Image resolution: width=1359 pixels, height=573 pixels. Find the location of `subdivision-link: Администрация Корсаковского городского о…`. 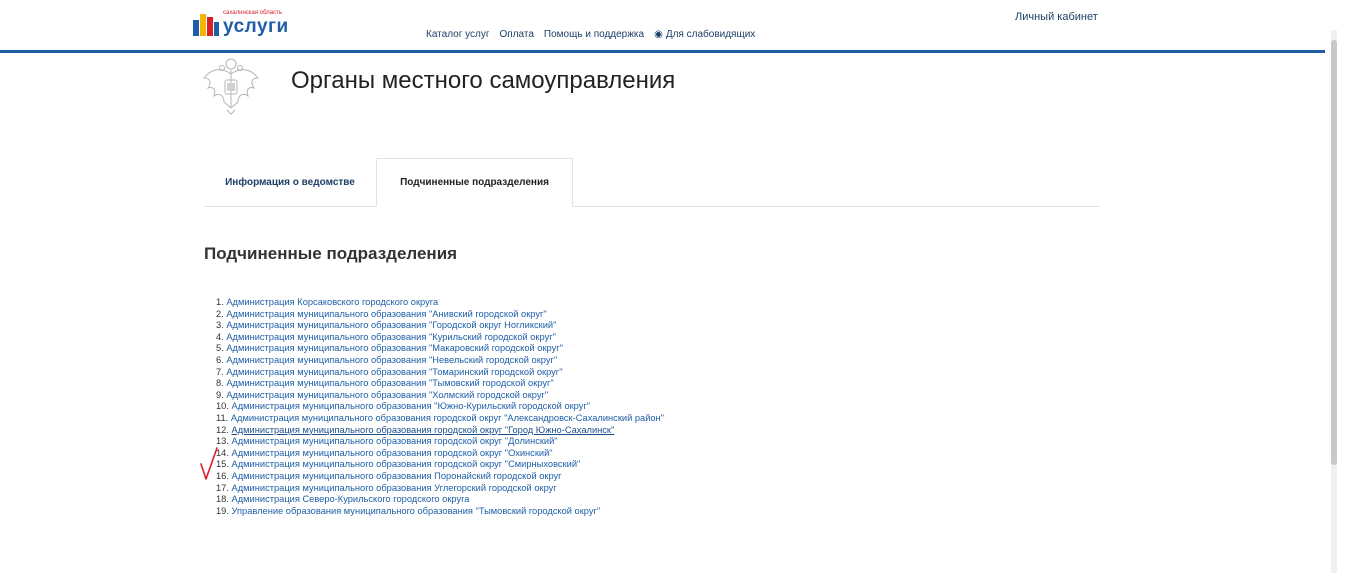

subdivision-link: Администрация Корсаковского городского о… is located at coordinates (332, 302).